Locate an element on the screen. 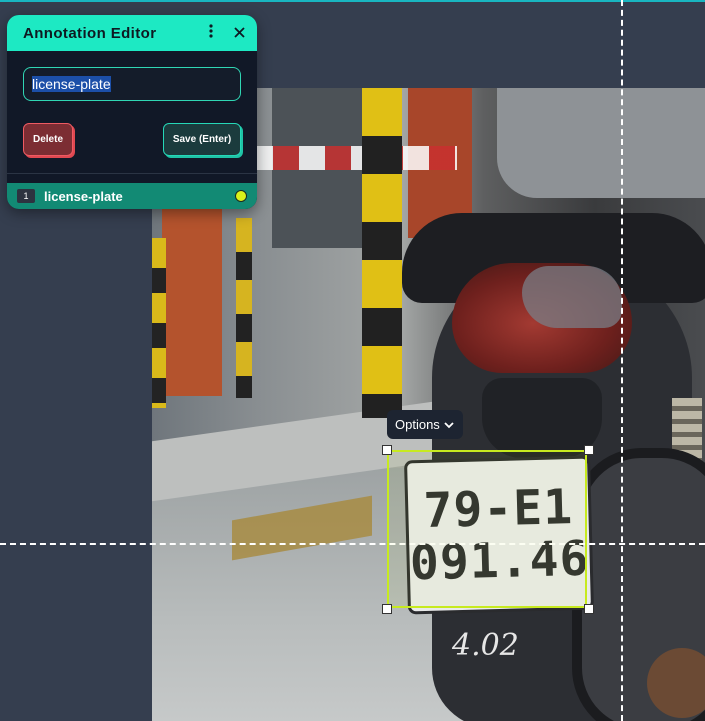 This screenshot has width=705, height=721. photo-light-cover is located at coordinates (572, 297).